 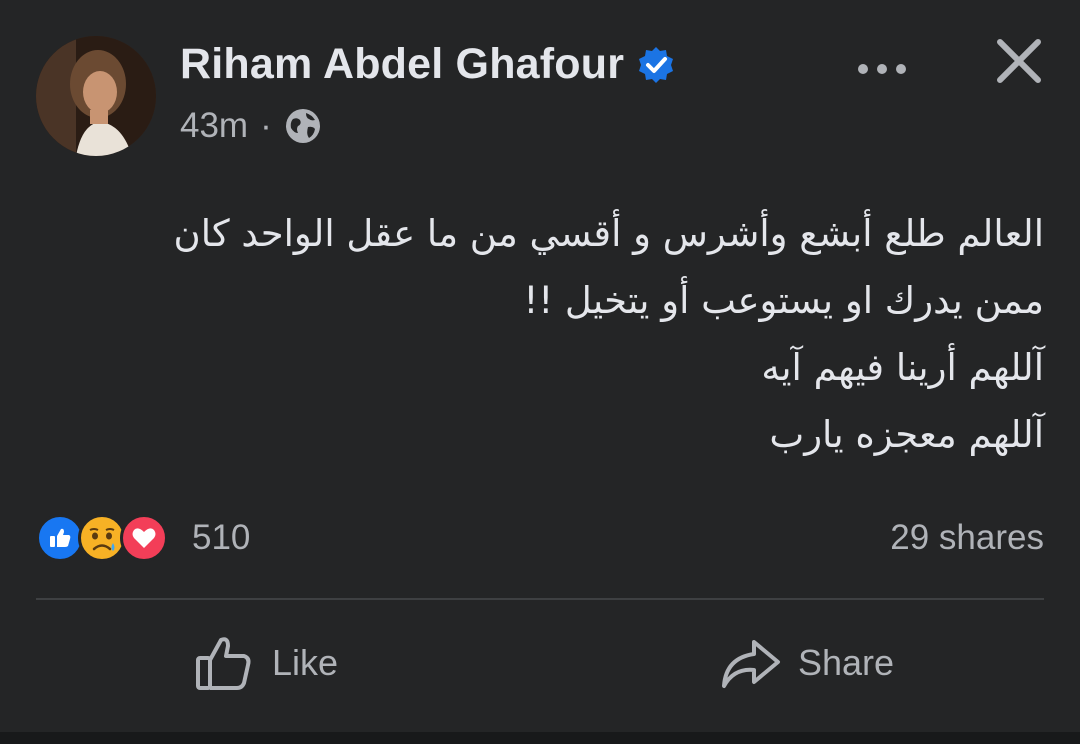 What do you see at coordinates (540, 665) in the screenshot?
I see `post-actions: Like Share` at bounding box center [540, 665].